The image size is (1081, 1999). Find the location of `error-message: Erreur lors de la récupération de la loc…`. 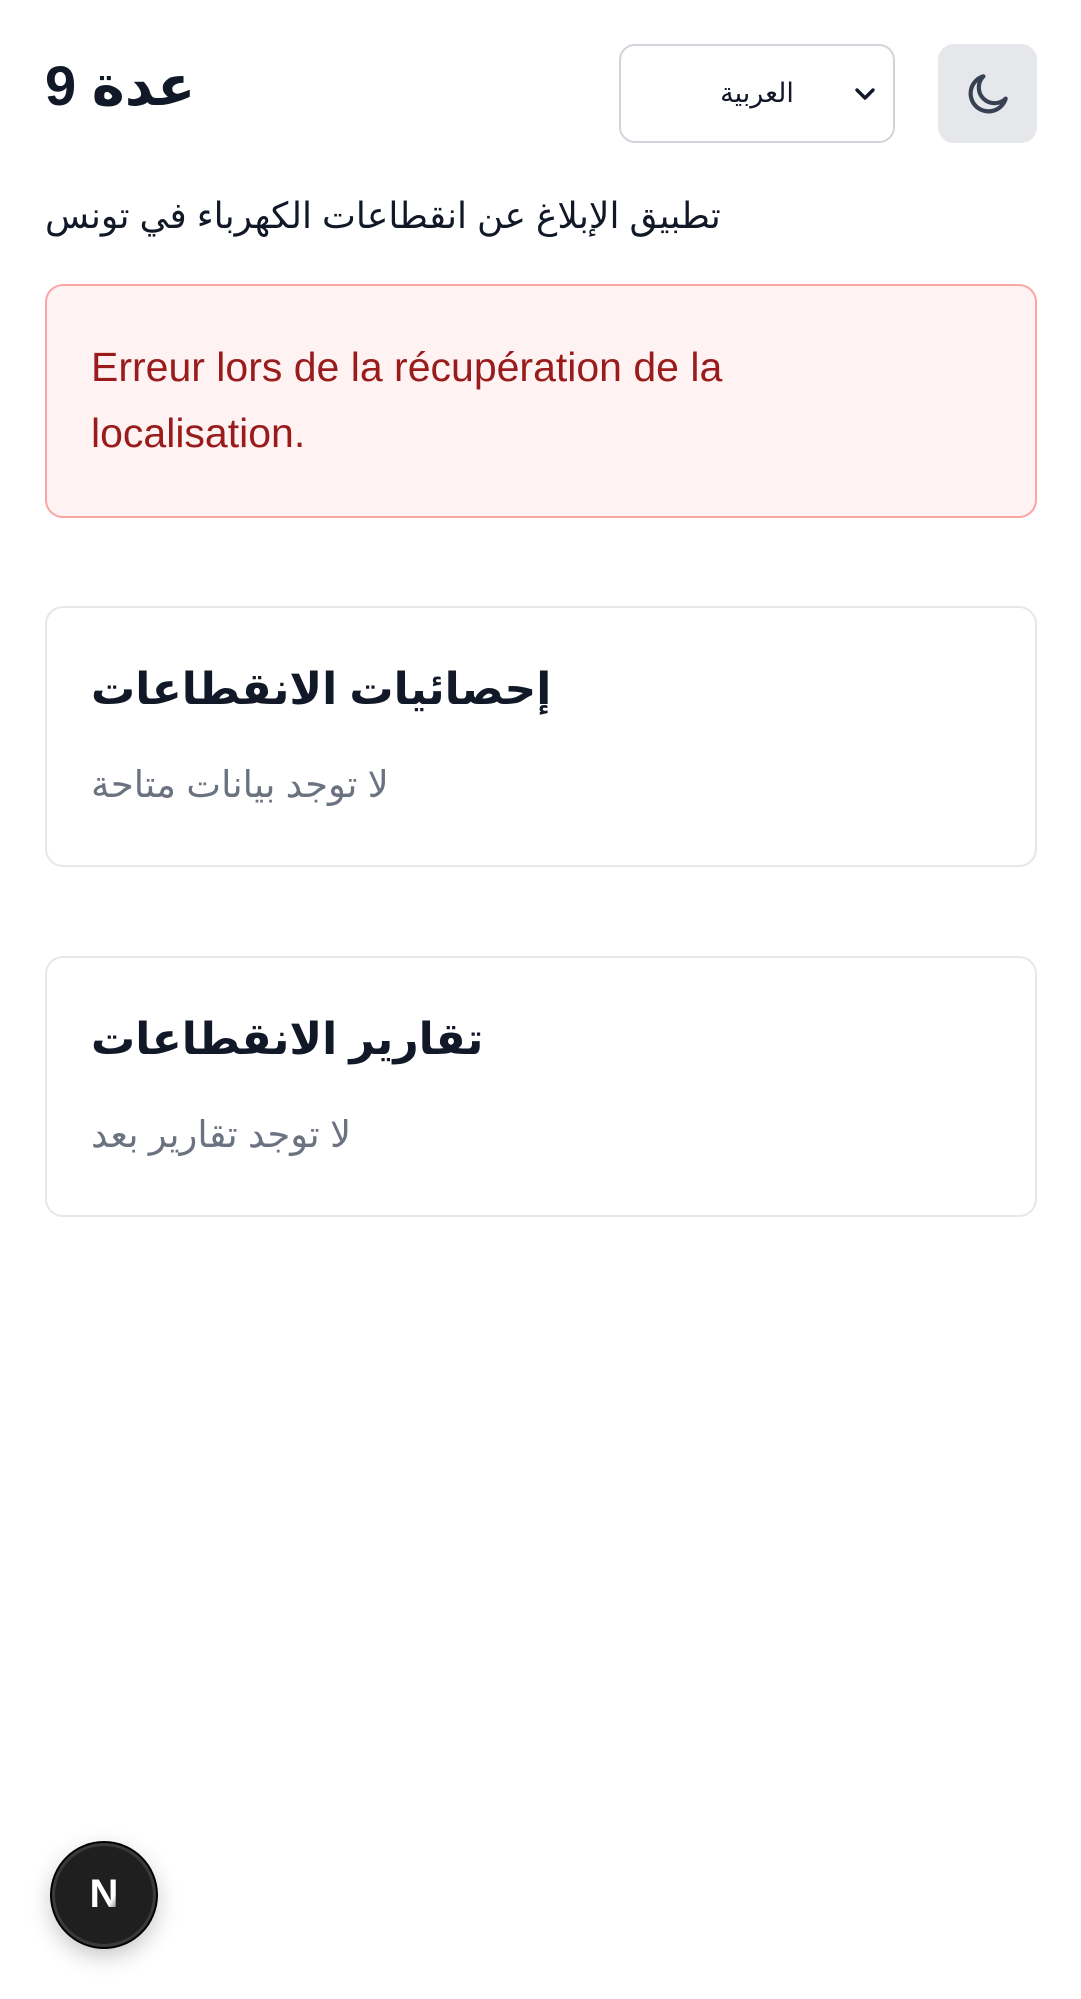

error-message: Erreur lors de la récupération de la loc… is located at coordinates (407, 399).